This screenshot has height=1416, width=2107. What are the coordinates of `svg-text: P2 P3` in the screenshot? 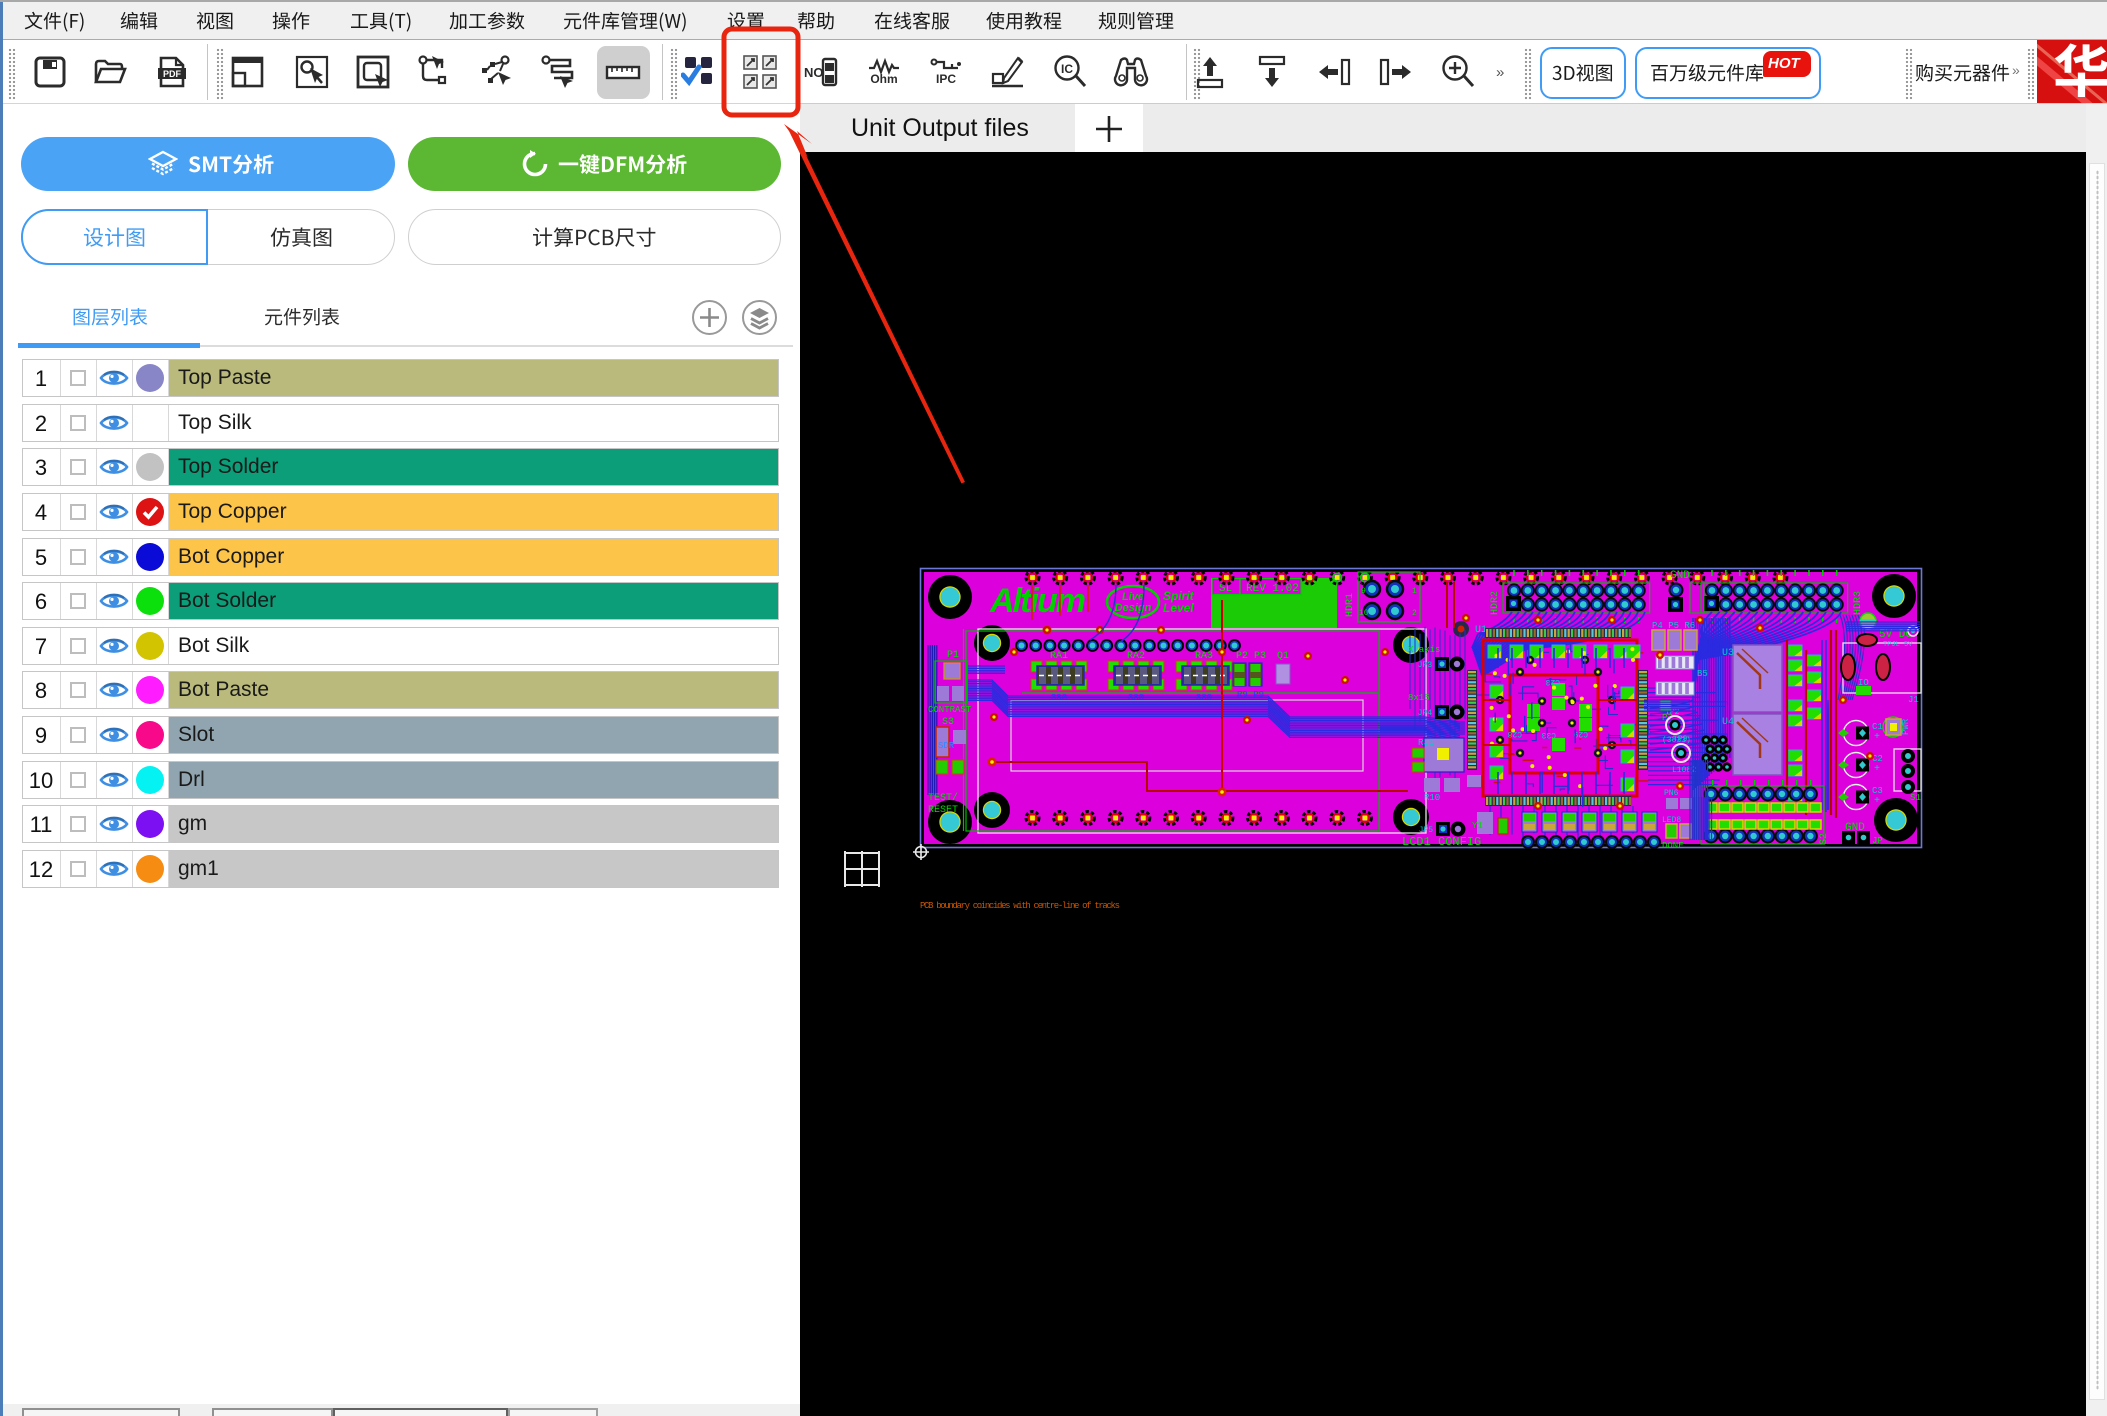 It's located at (1251, 656).